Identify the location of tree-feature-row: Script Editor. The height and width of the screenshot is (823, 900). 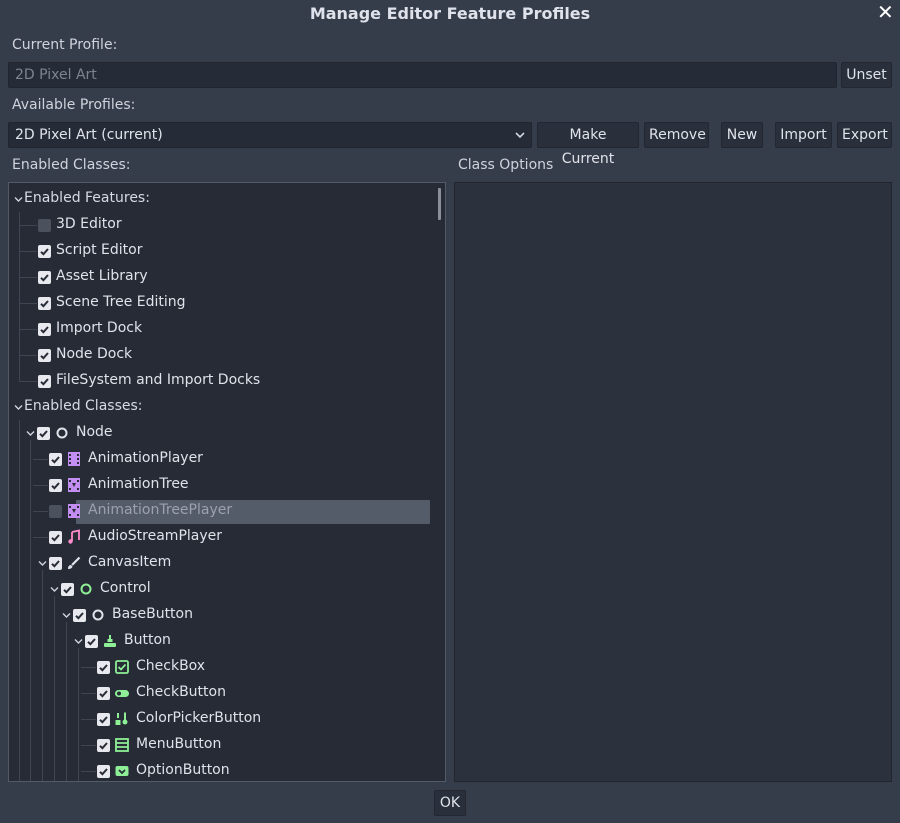
(219, 251).